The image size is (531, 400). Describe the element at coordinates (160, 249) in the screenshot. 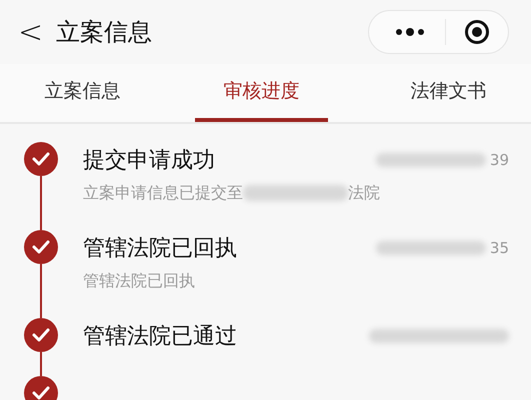

I see `step-title: 管辖法院已回执` at that location.